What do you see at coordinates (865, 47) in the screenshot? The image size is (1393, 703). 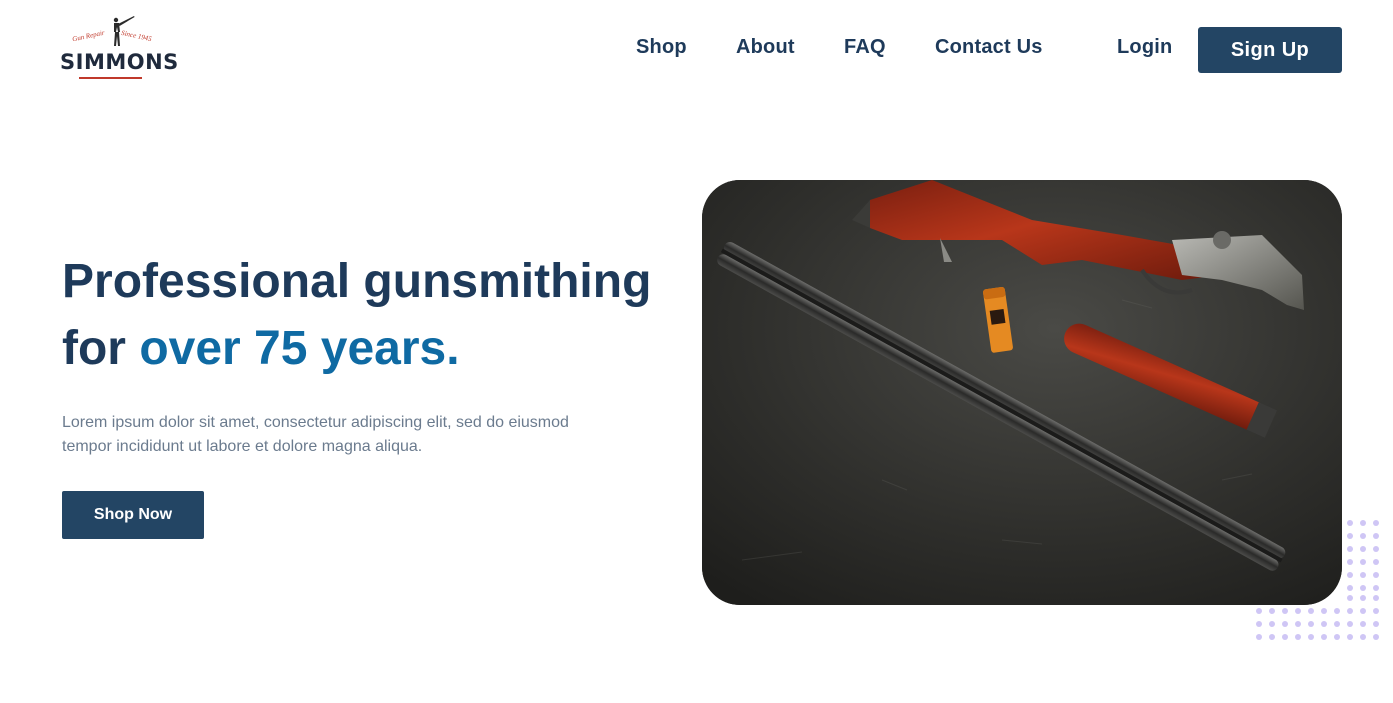 I see `nav-faq: FAQ` at bounding box center [865, 47].